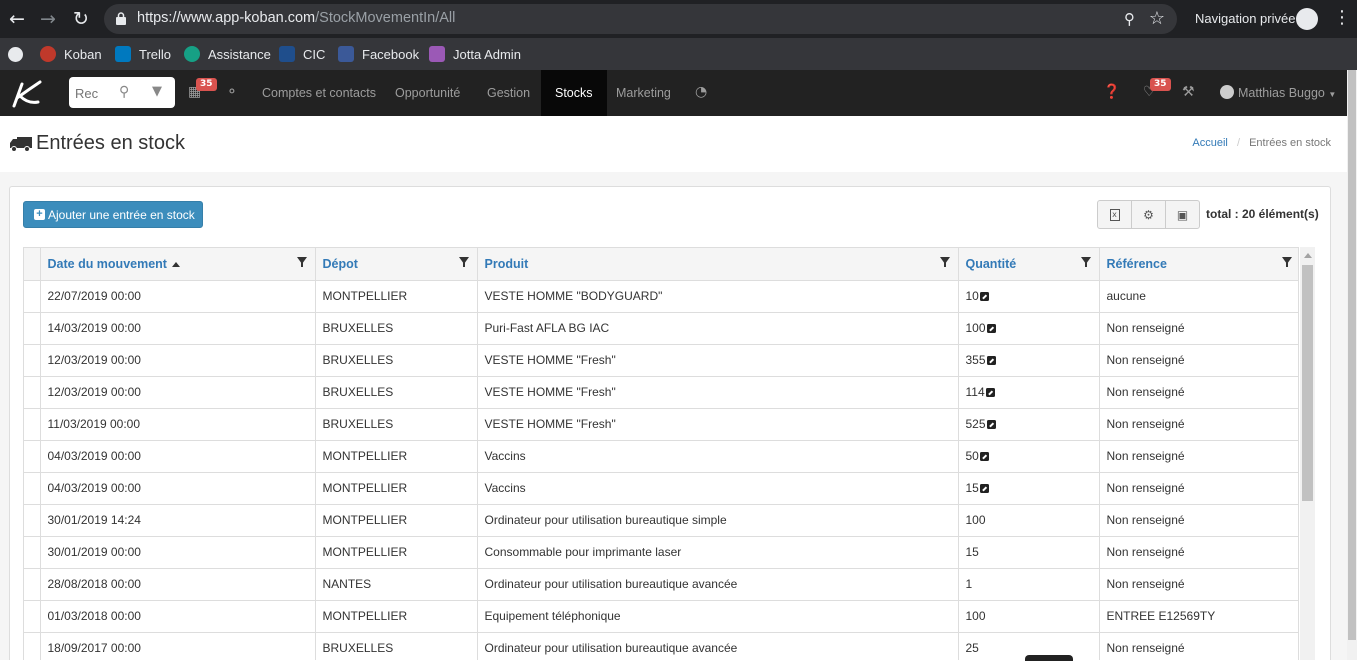 The width and height of the screenshot is (1357, 661). I want to click on help-icon: ❓, so click(1111, 92).